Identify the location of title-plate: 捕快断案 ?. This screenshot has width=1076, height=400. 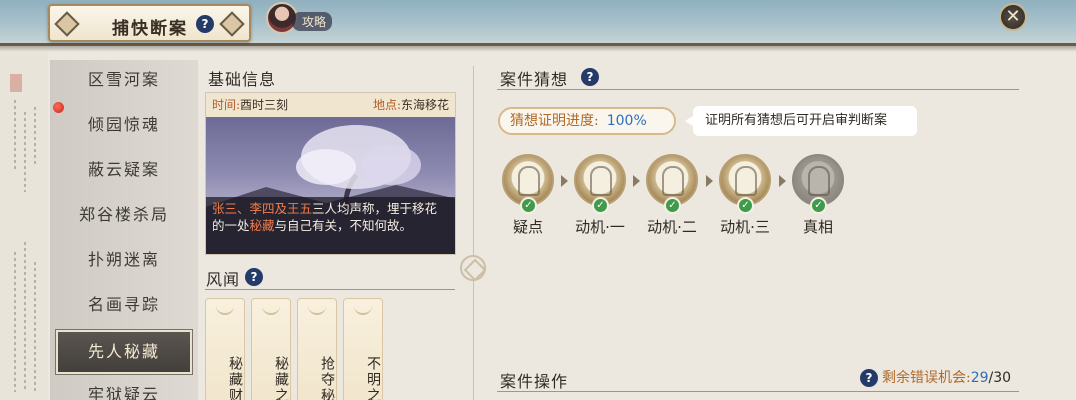
(149, 23).